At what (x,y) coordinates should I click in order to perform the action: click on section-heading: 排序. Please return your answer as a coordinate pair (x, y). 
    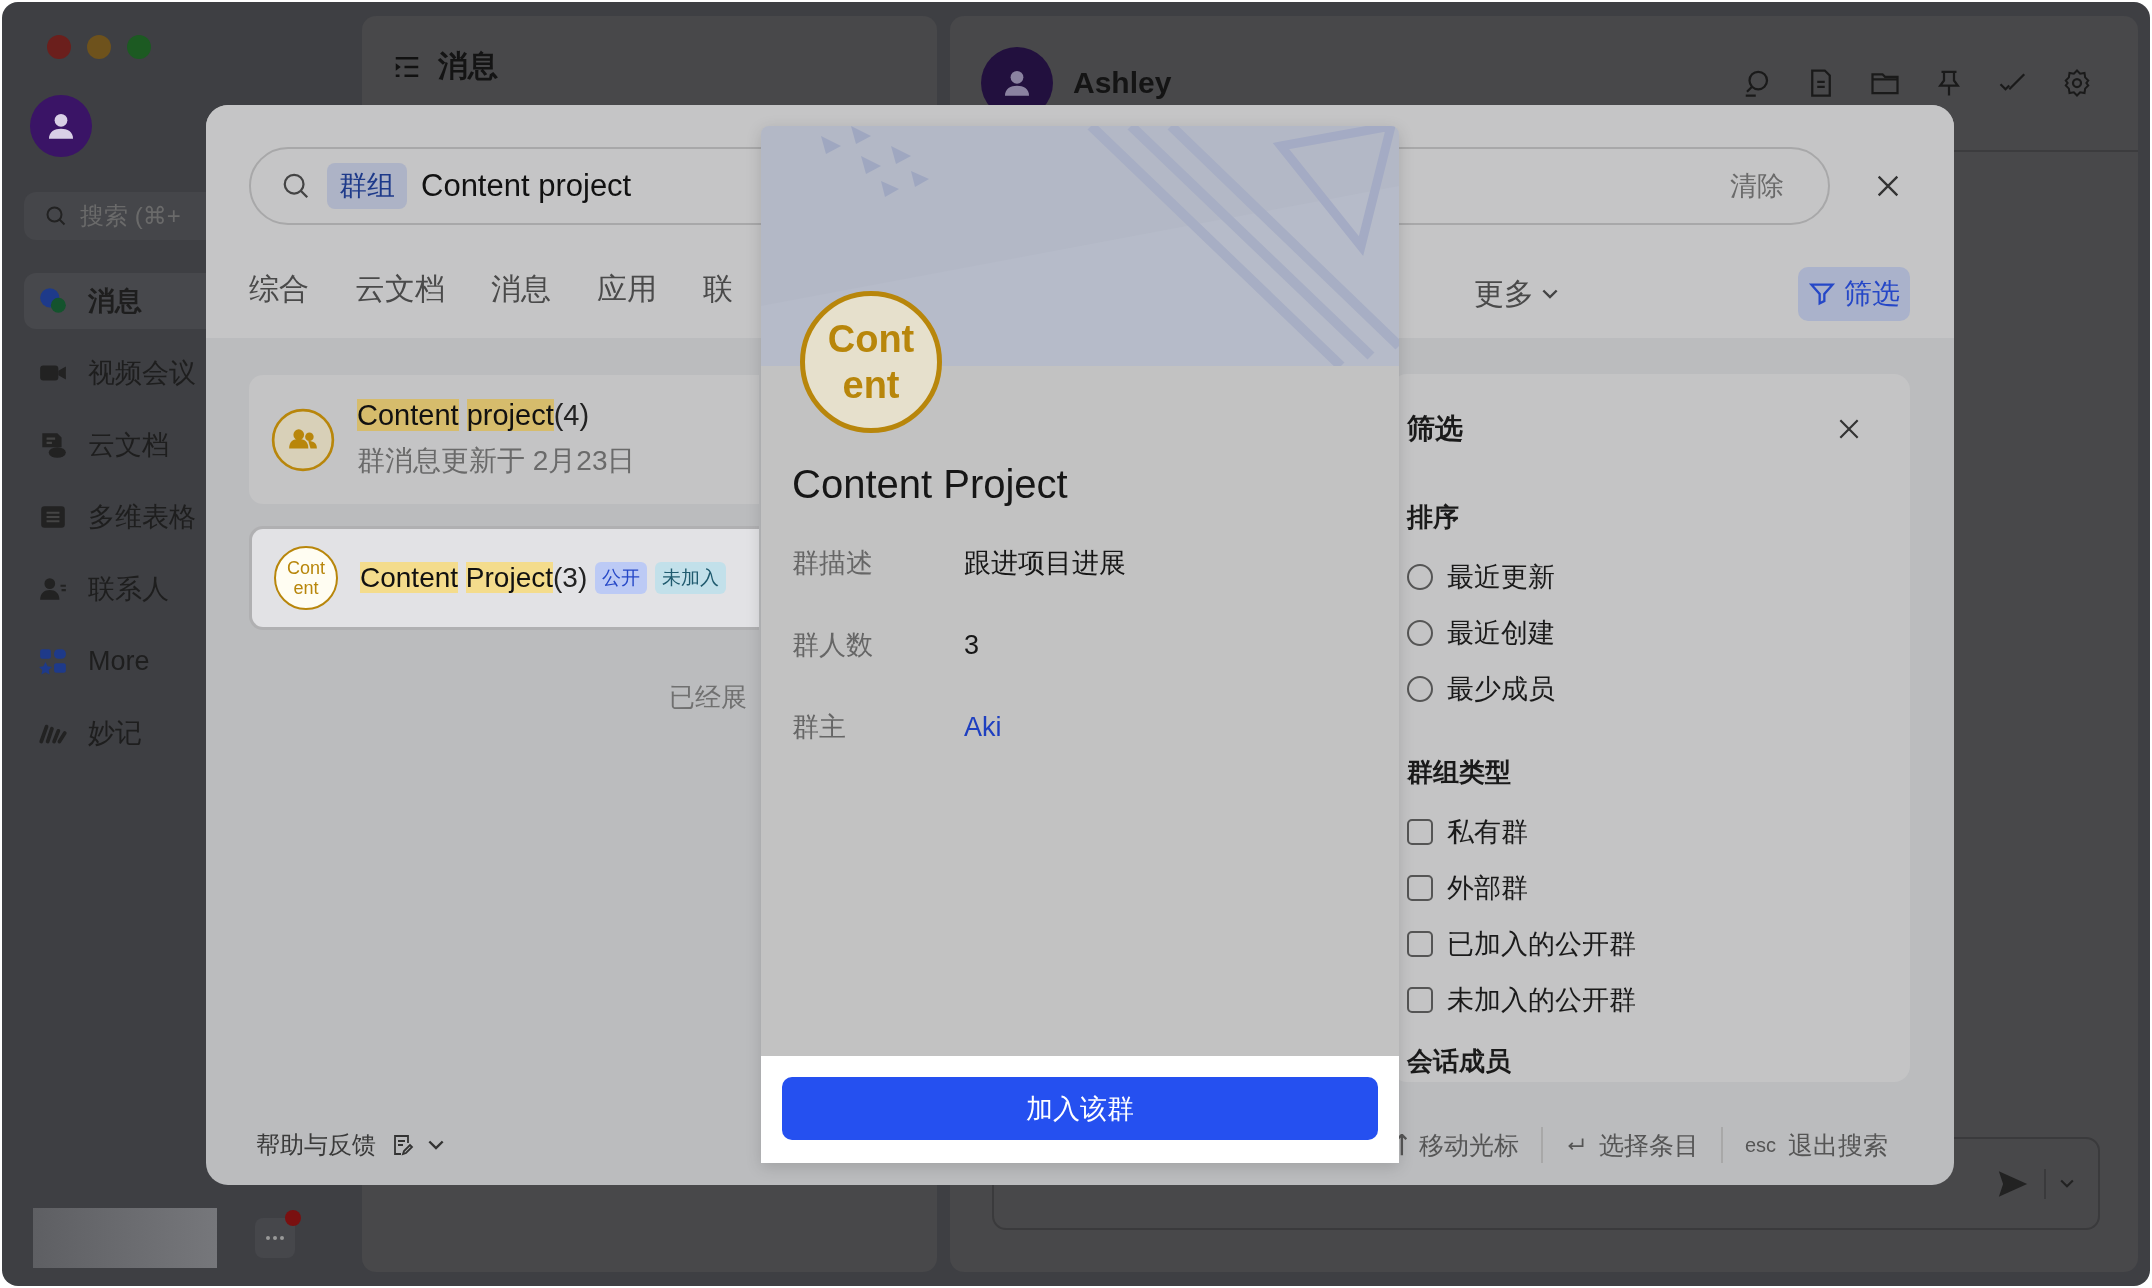
    Looking at the image, I should click on (1433, 517).